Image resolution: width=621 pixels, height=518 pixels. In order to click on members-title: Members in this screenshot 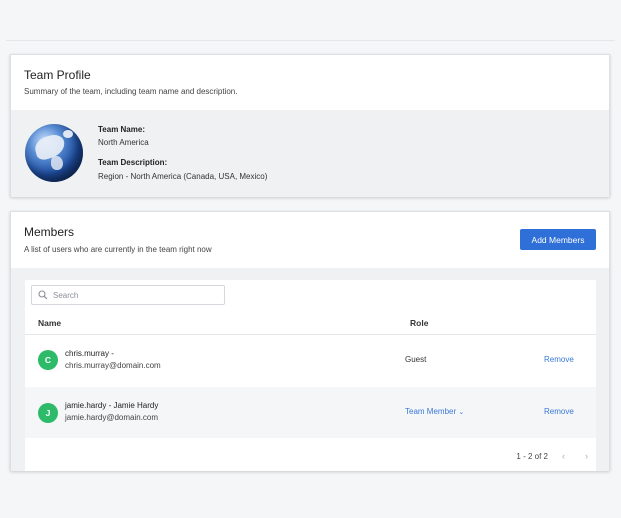, I will do `click(49, 232)`.